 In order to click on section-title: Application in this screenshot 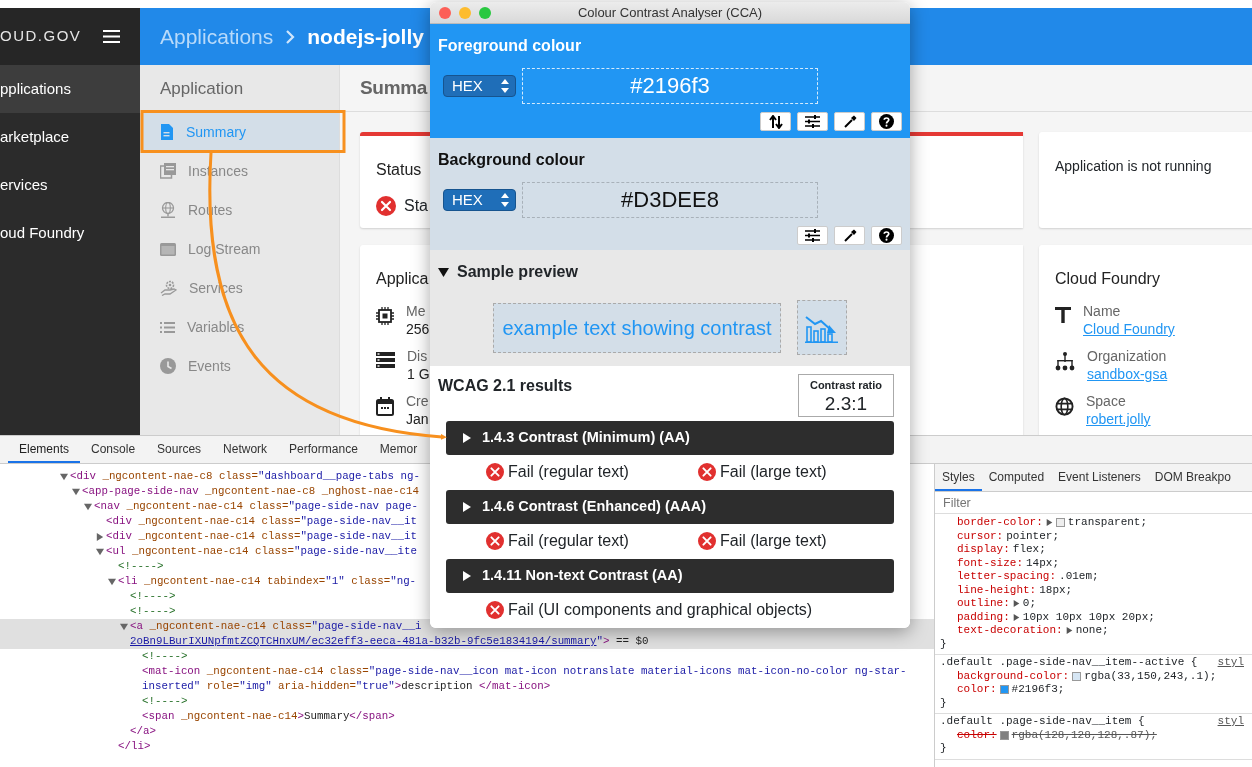, I will do `click(202, 88)`.